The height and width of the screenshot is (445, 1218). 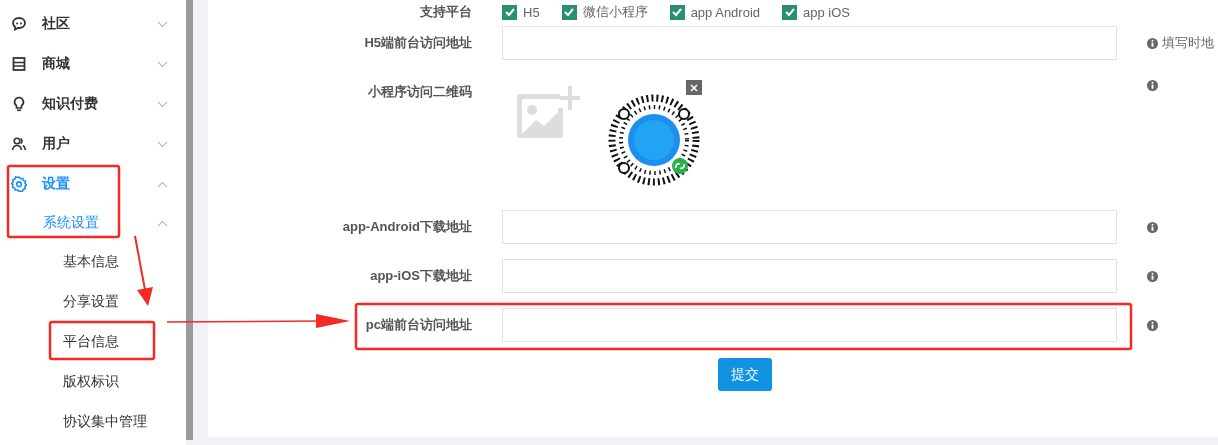 What do you see at coordinates (93, 144) in the screenshot?
I see `sidebar-item: 用户` at bounding box center [93, 144].